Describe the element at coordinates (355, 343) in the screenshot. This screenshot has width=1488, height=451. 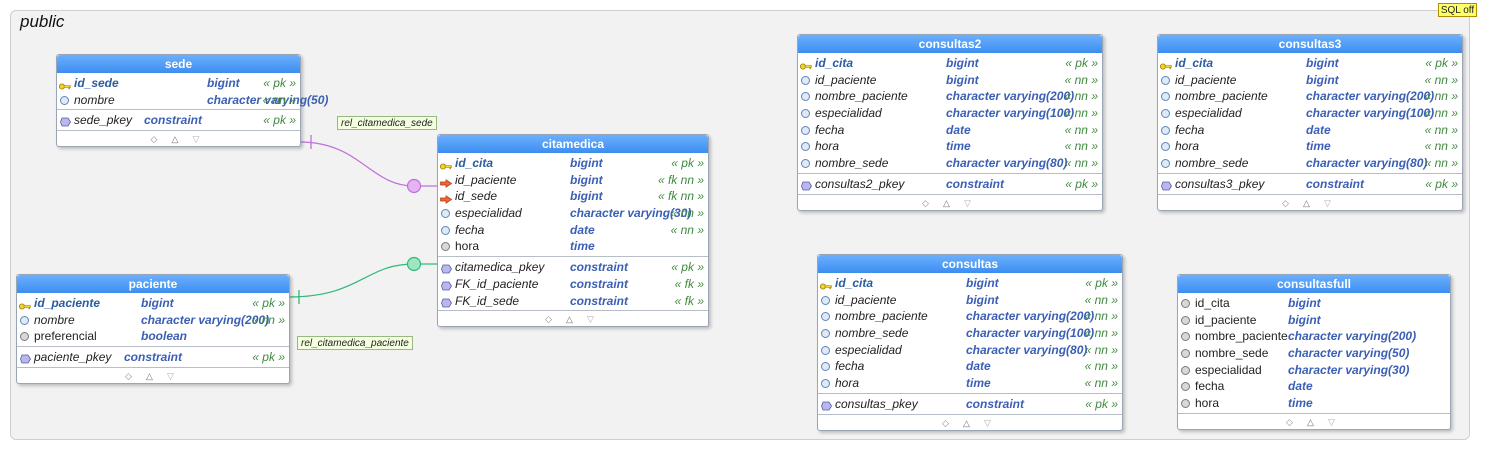
I see `rel-label-citamedica-paciente: rel_citamedica_paciente` at that location.